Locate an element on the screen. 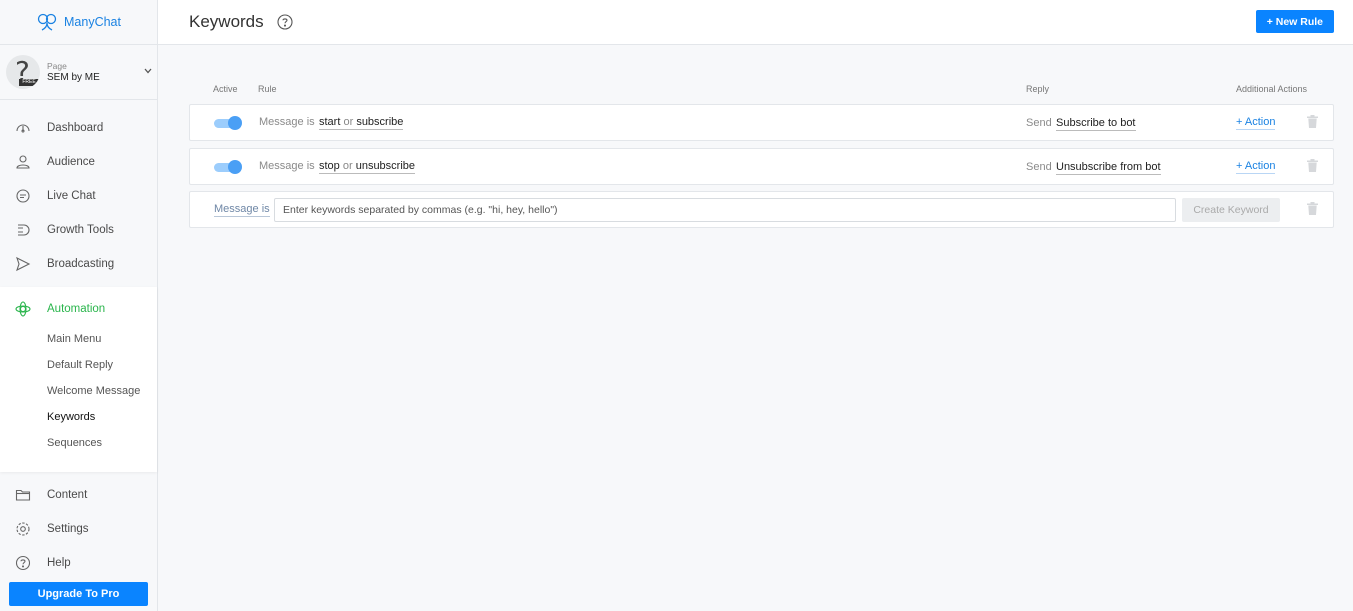 This screenshot has height=611, width=1353. sidebar-item-label: Growth Tools is located at coordinates (80, 230).